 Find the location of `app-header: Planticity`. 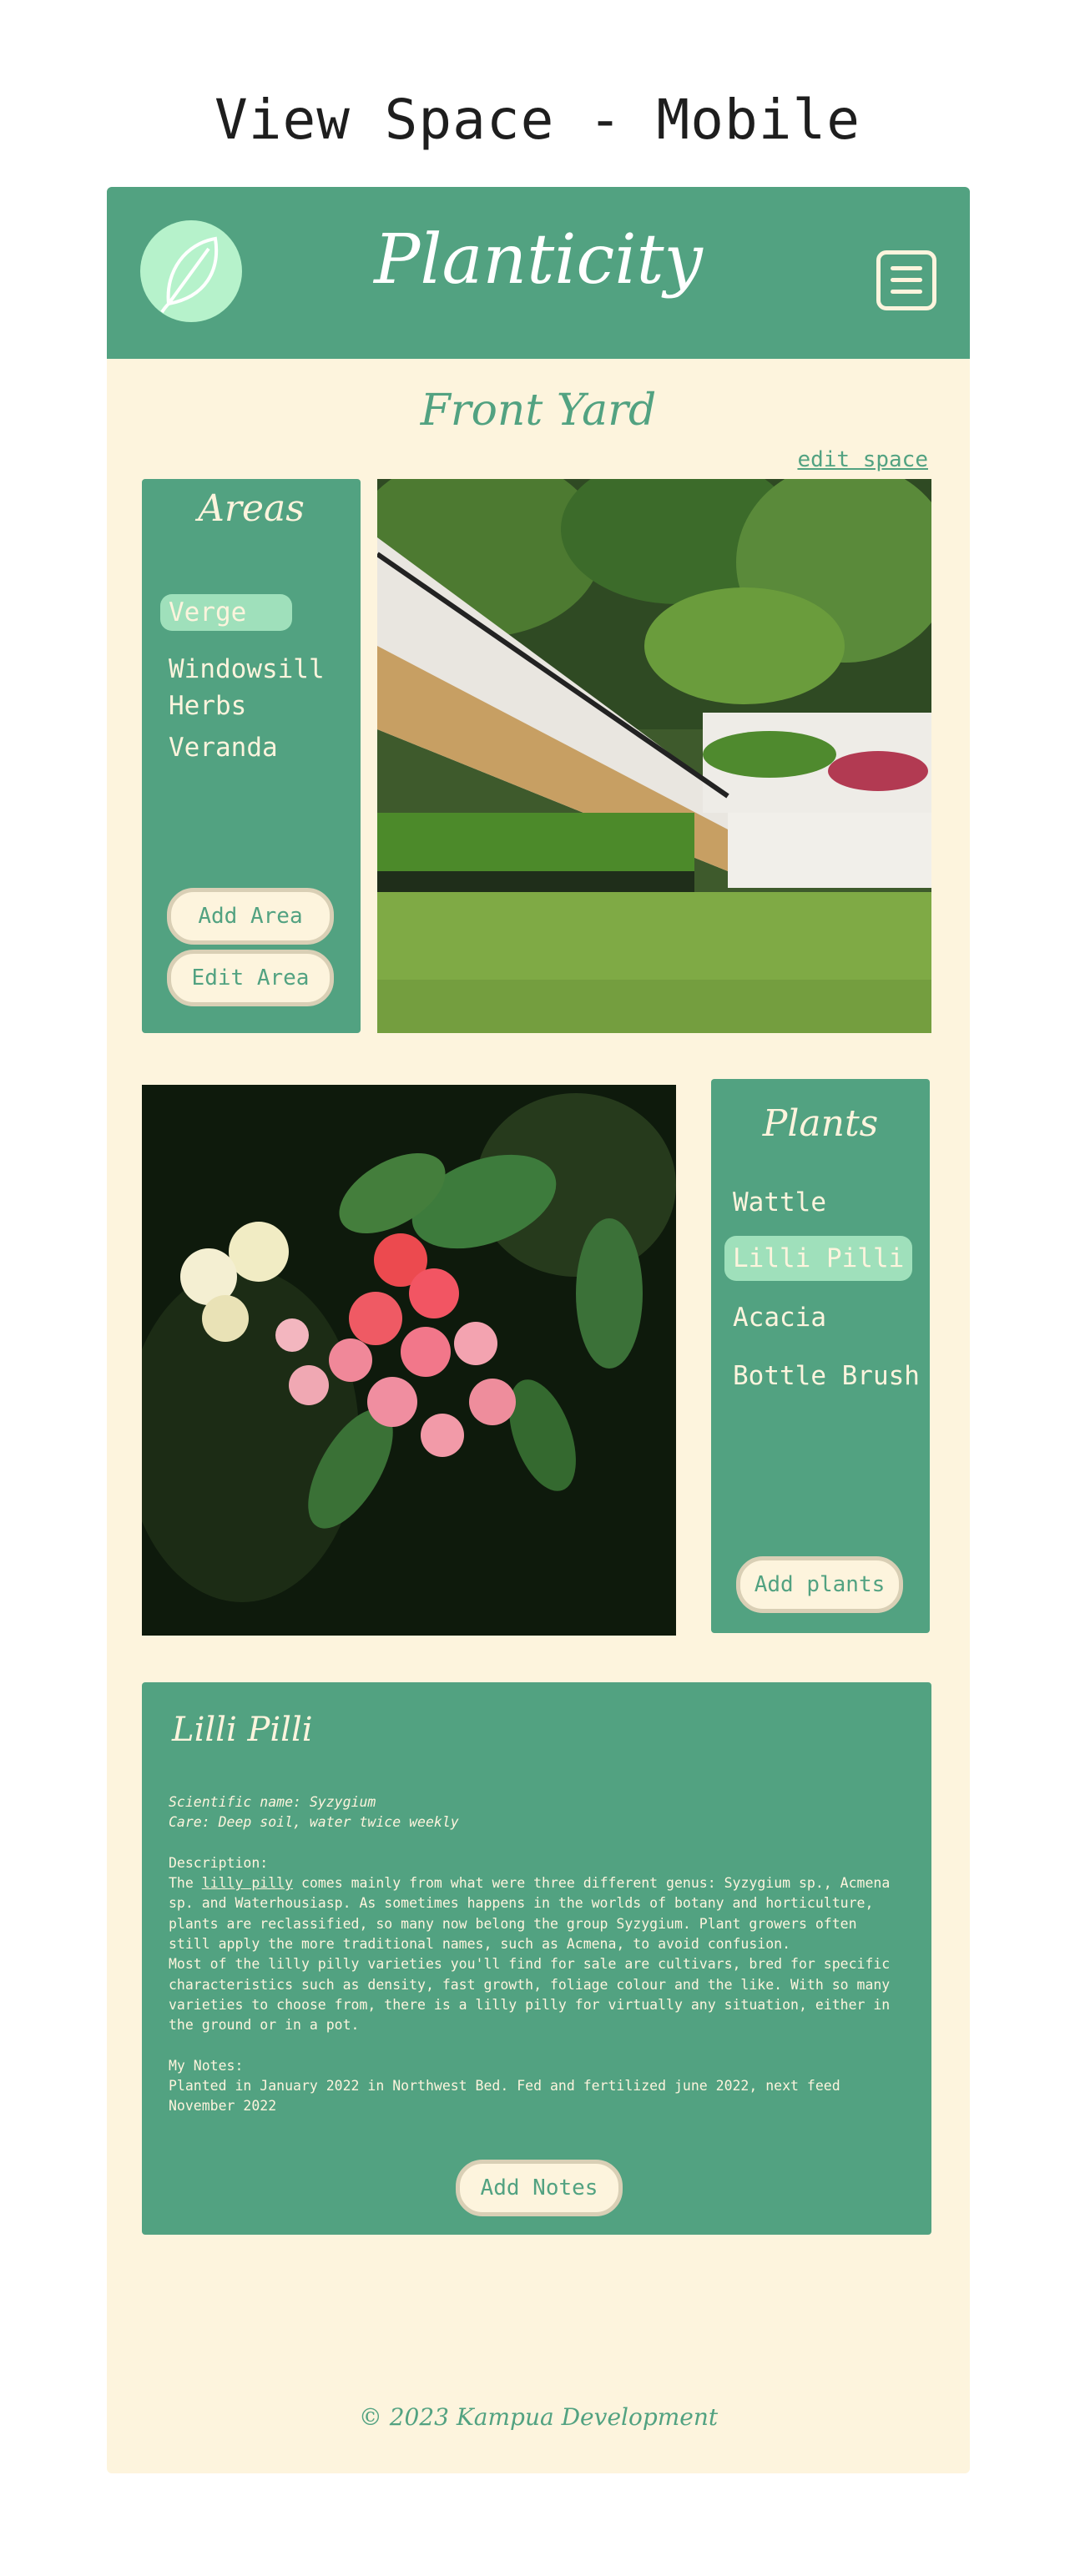

app-header: Planticity is located at coordinates (538, 273).